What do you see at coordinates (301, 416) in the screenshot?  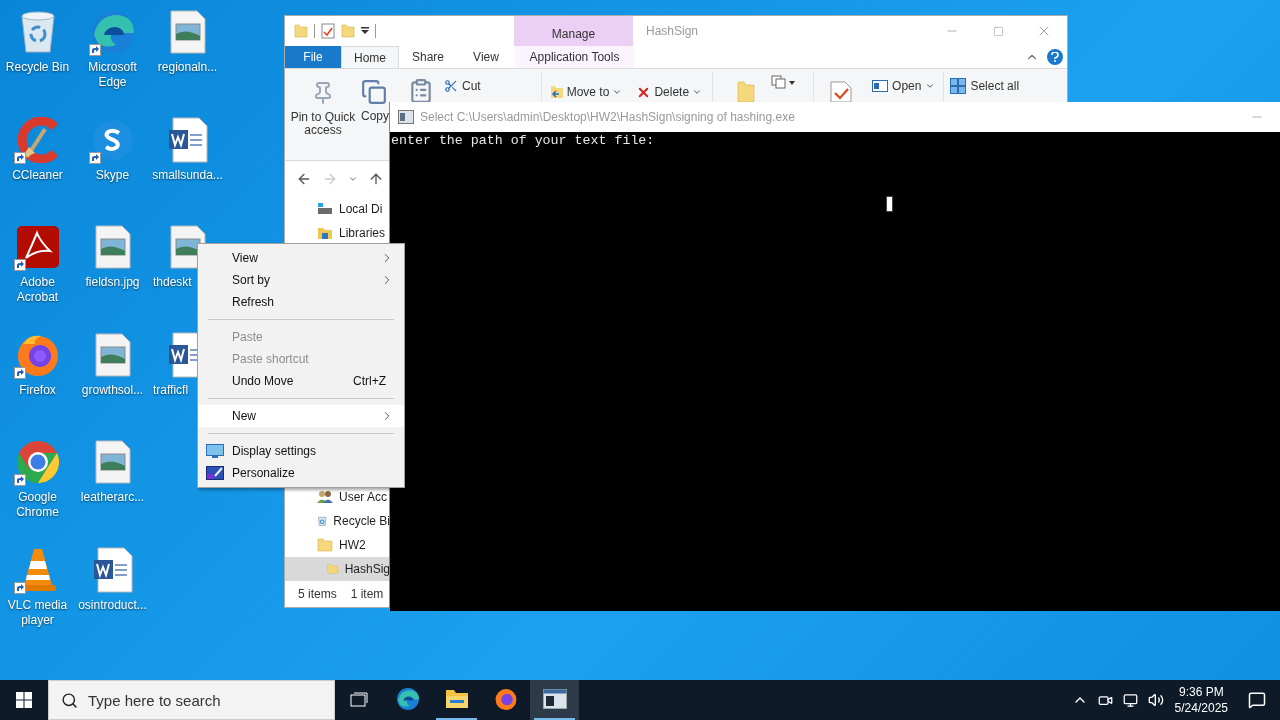 I see `context-menu-item: New` at bounding box center [301, 416].